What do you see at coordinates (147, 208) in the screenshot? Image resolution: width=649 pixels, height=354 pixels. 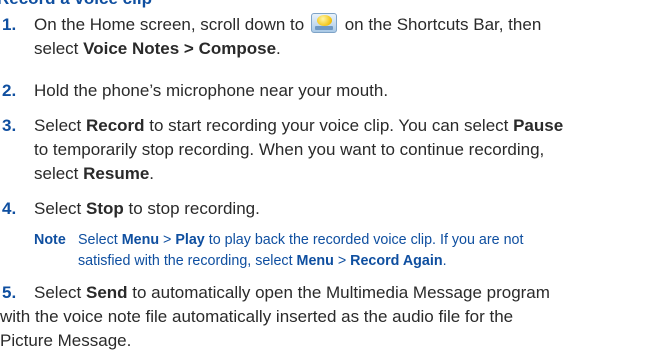 I see `step-4-line-1: Select Stop to stop recording.` at bounding box center [147, 208].